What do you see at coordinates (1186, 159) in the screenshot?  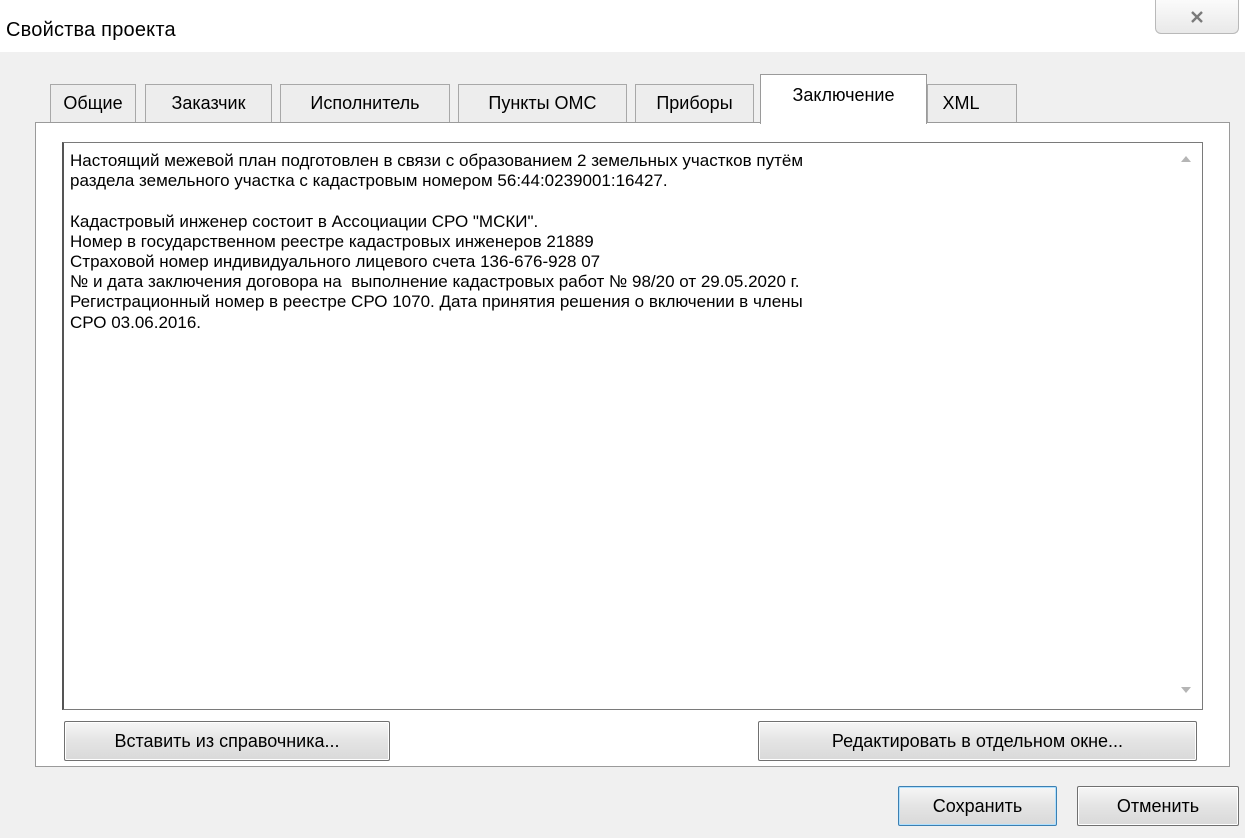 I see `scroll-up-arrow-icon` at bounding box center [1186, 159].